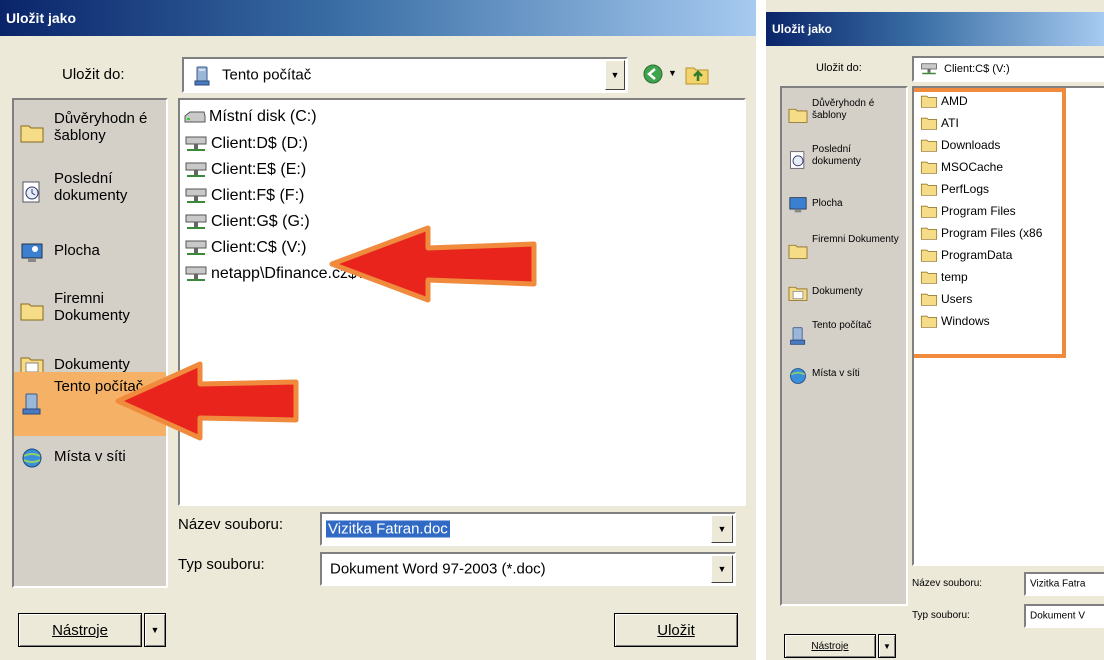 Image resolution: width=1104 pixels, height=660 pixels. What do you see at coordinates (258, 195) in the screenshot?
I see `item-label: Client:F$ (F:)` at bounding box center [258, 195].